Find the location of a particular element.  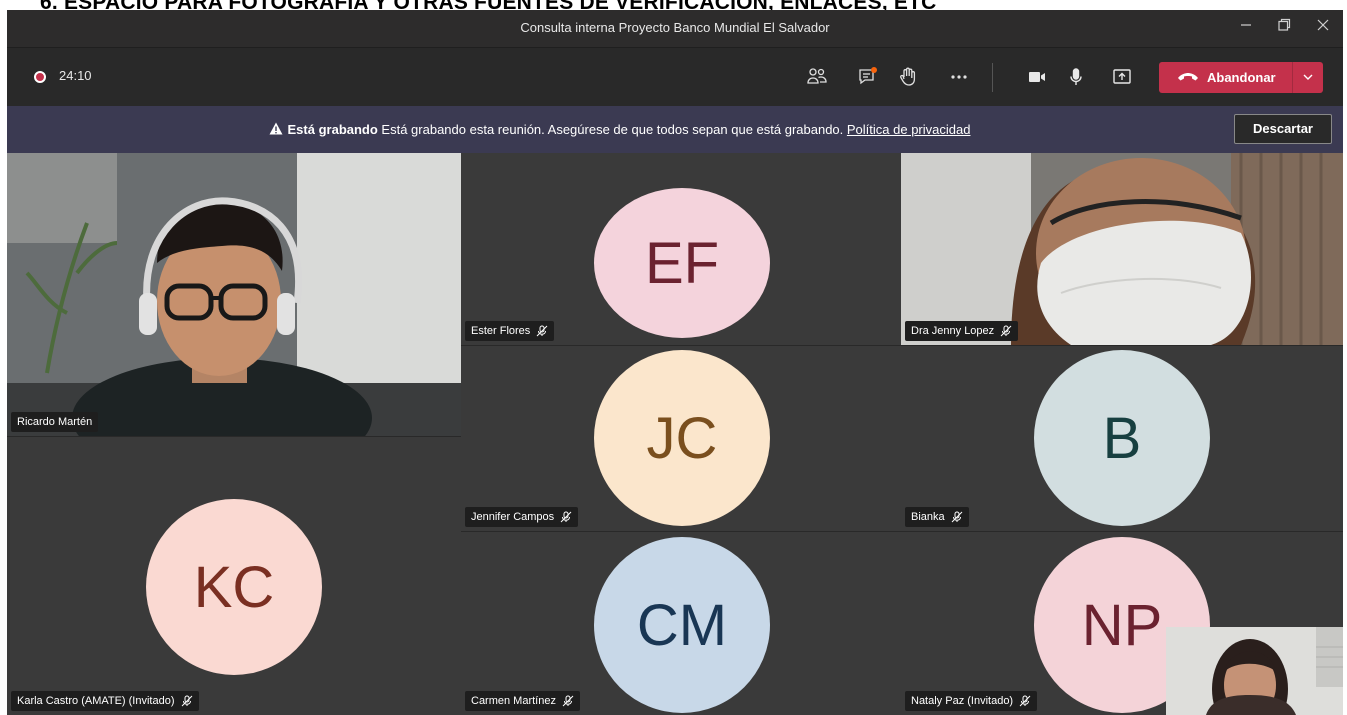

participant-name-tag: Nataly Paz (Invitado) is located at coordinates (971, 701).